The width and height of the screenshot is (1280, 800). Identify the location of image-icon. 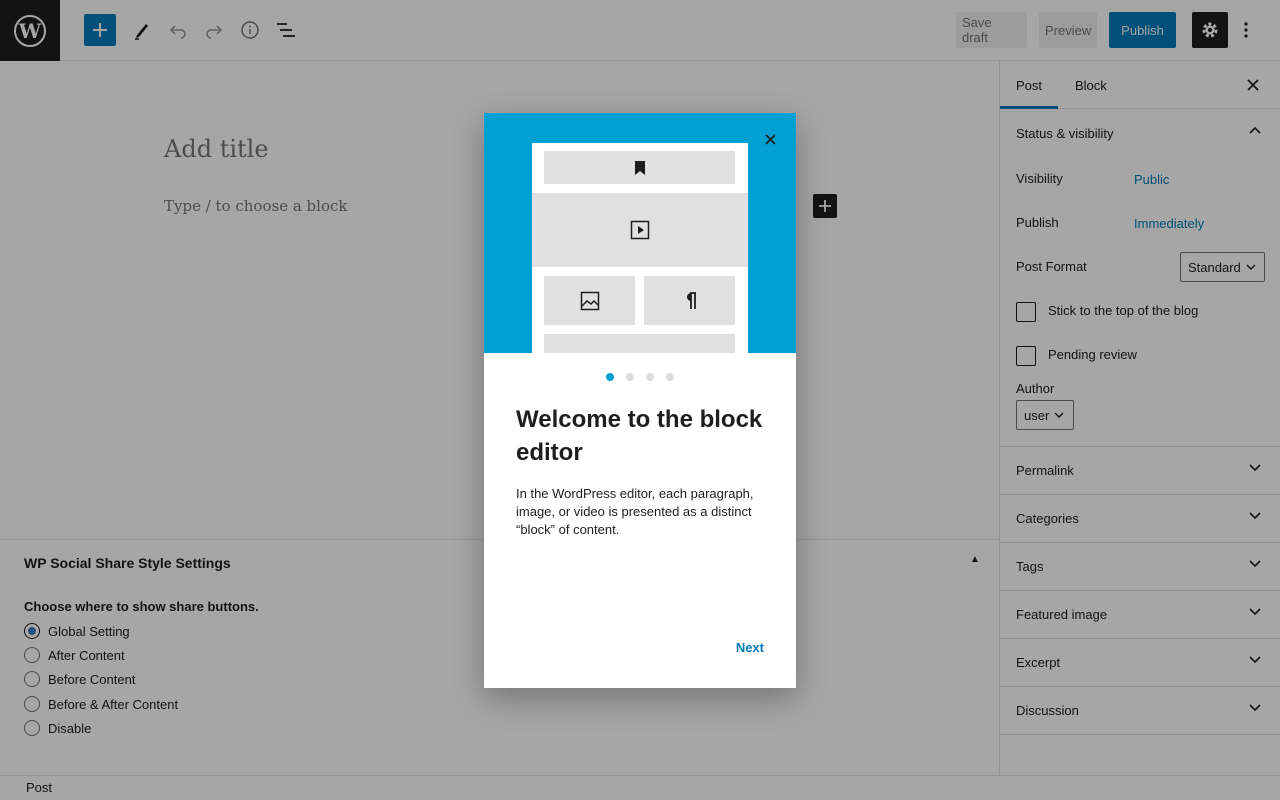
(589, 300).